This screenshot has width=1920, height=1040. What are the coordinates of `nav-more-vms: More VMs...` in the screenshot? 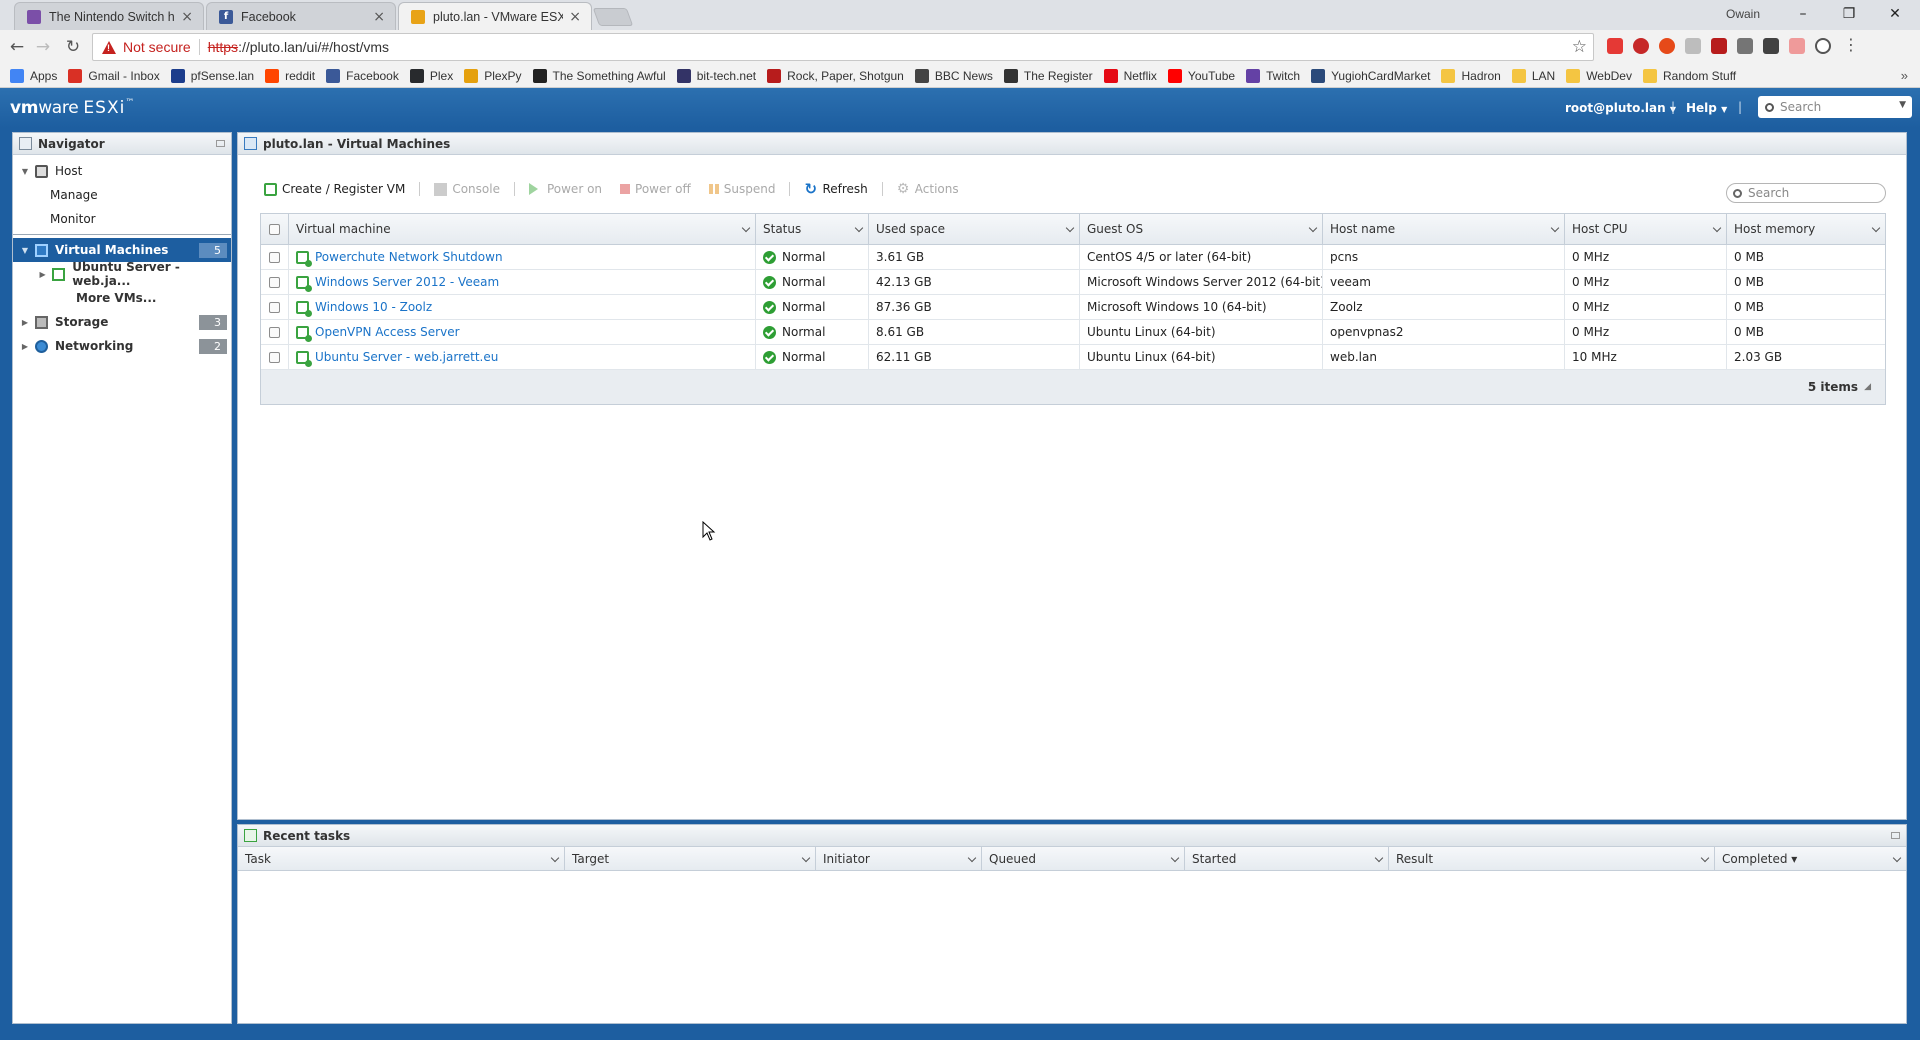 It's located at (122, 298).